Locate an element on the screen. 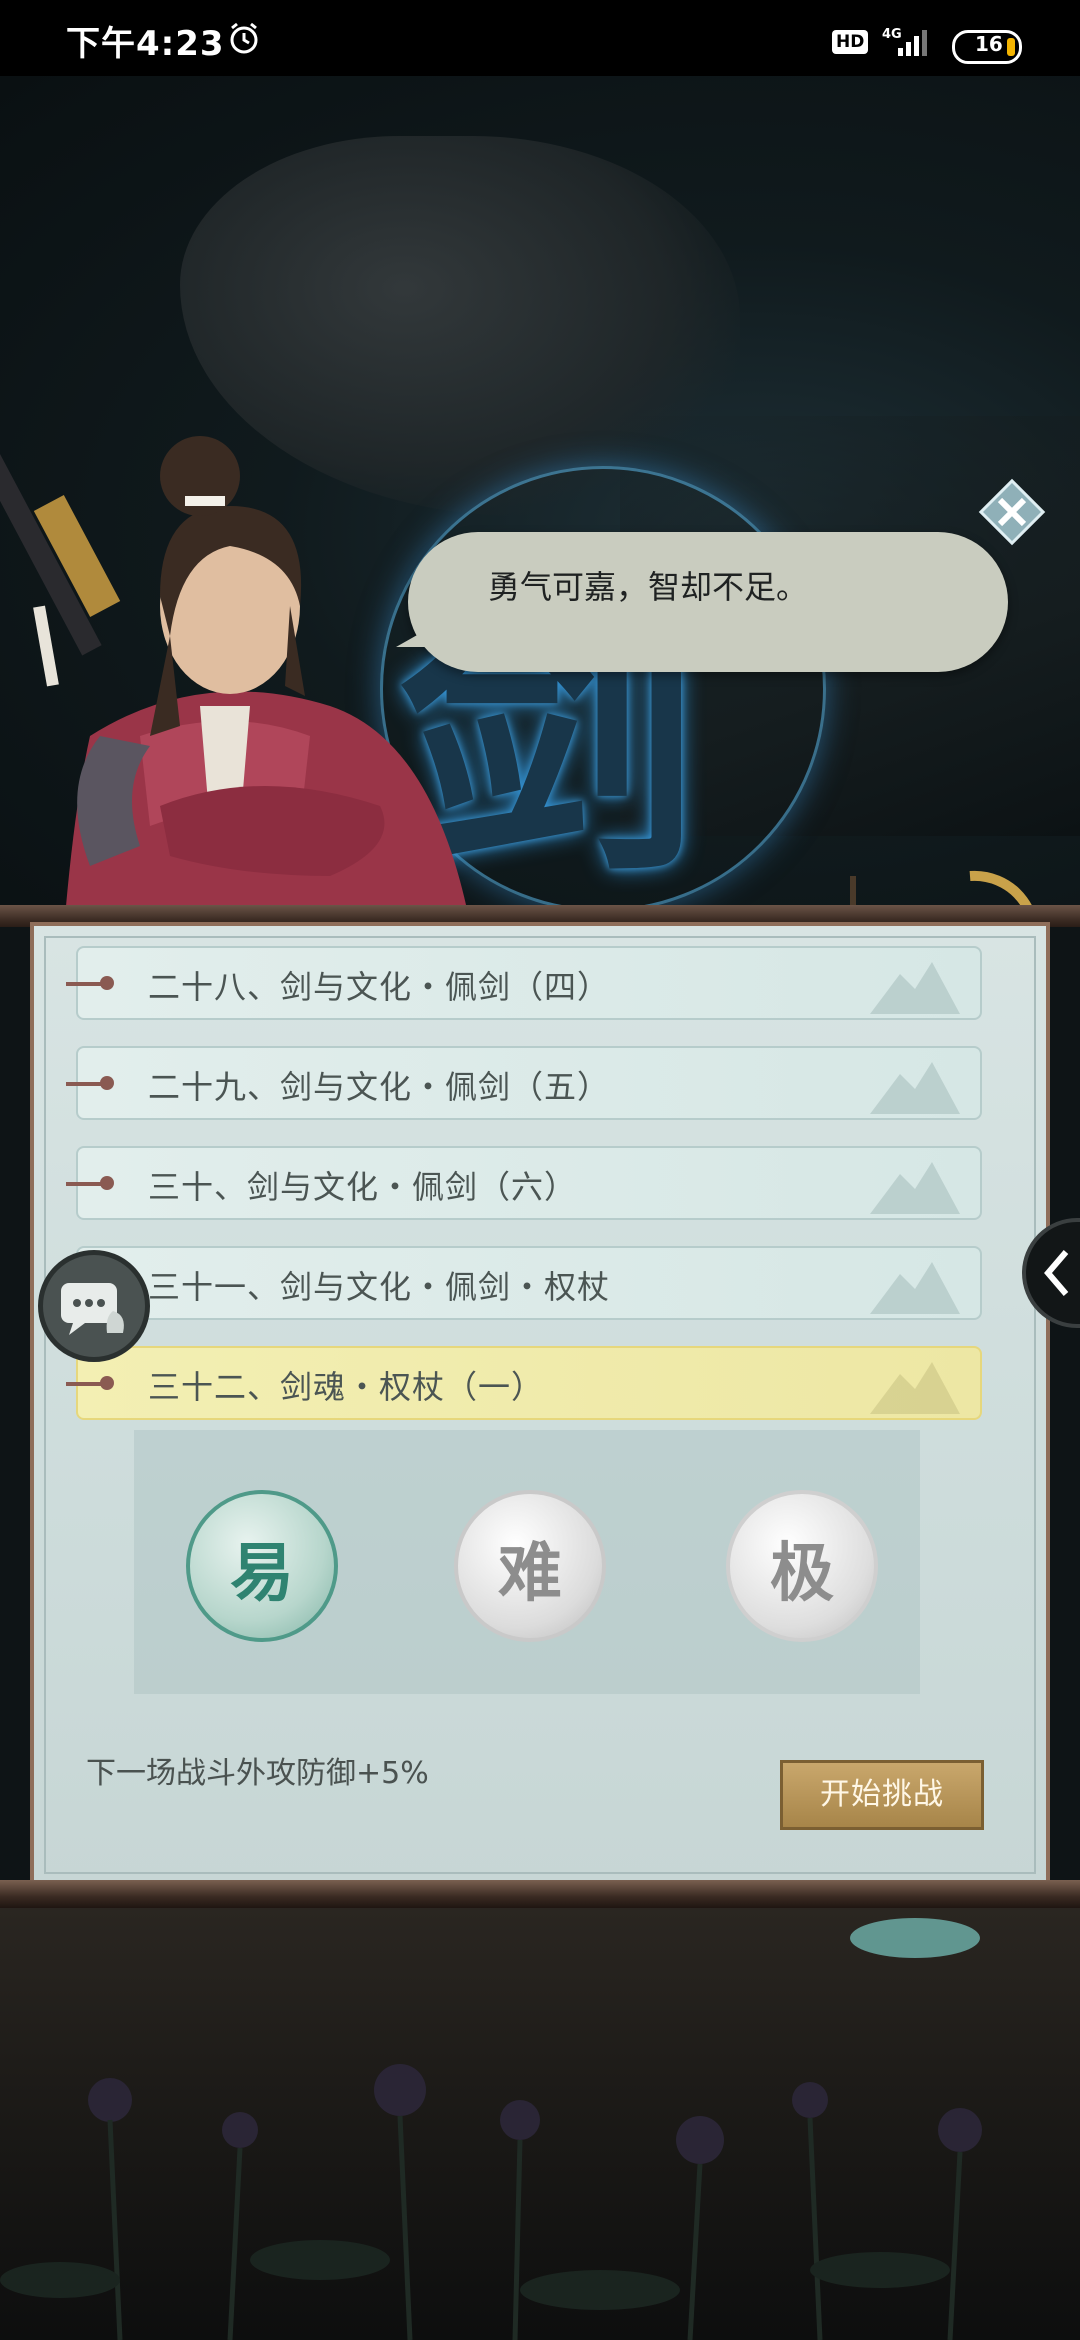  difficulty-easy-label: 易 is located at coordinates (262, 1573).